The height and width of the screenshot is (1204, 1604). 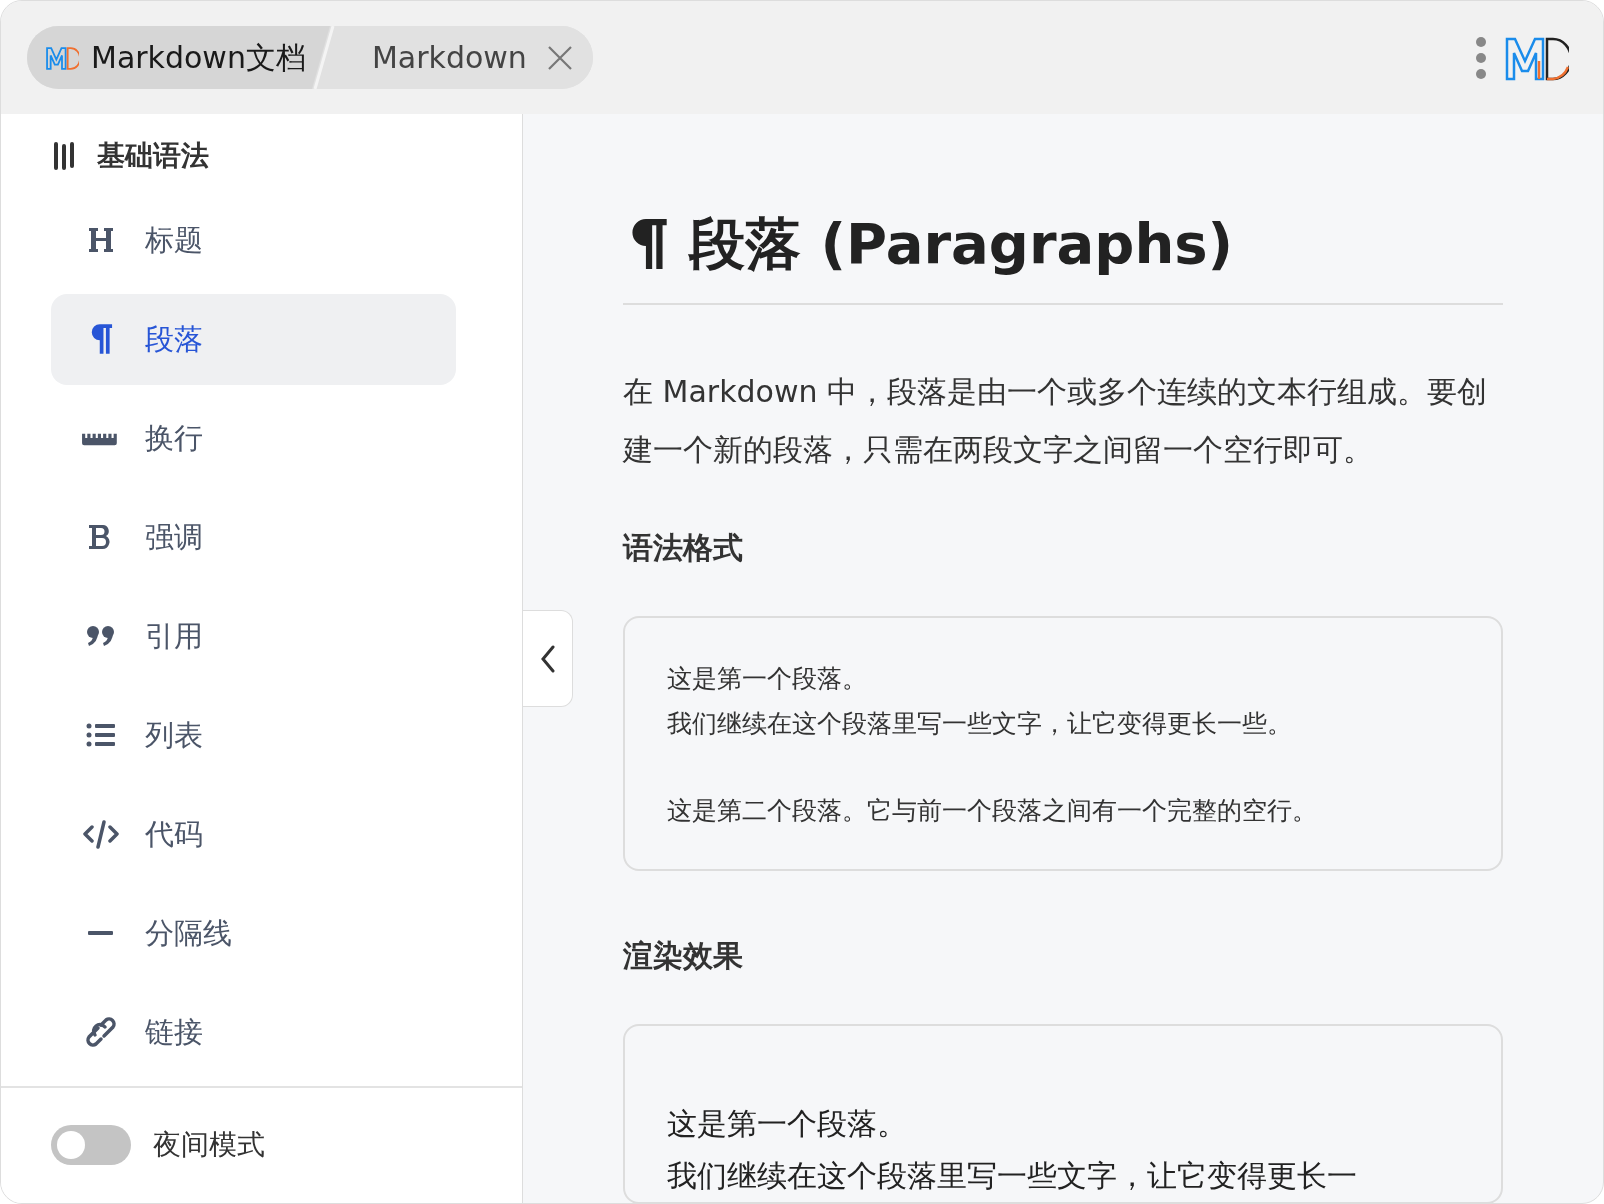 I want to click on sidebar-item: 强调, so click(x=253, y=537).